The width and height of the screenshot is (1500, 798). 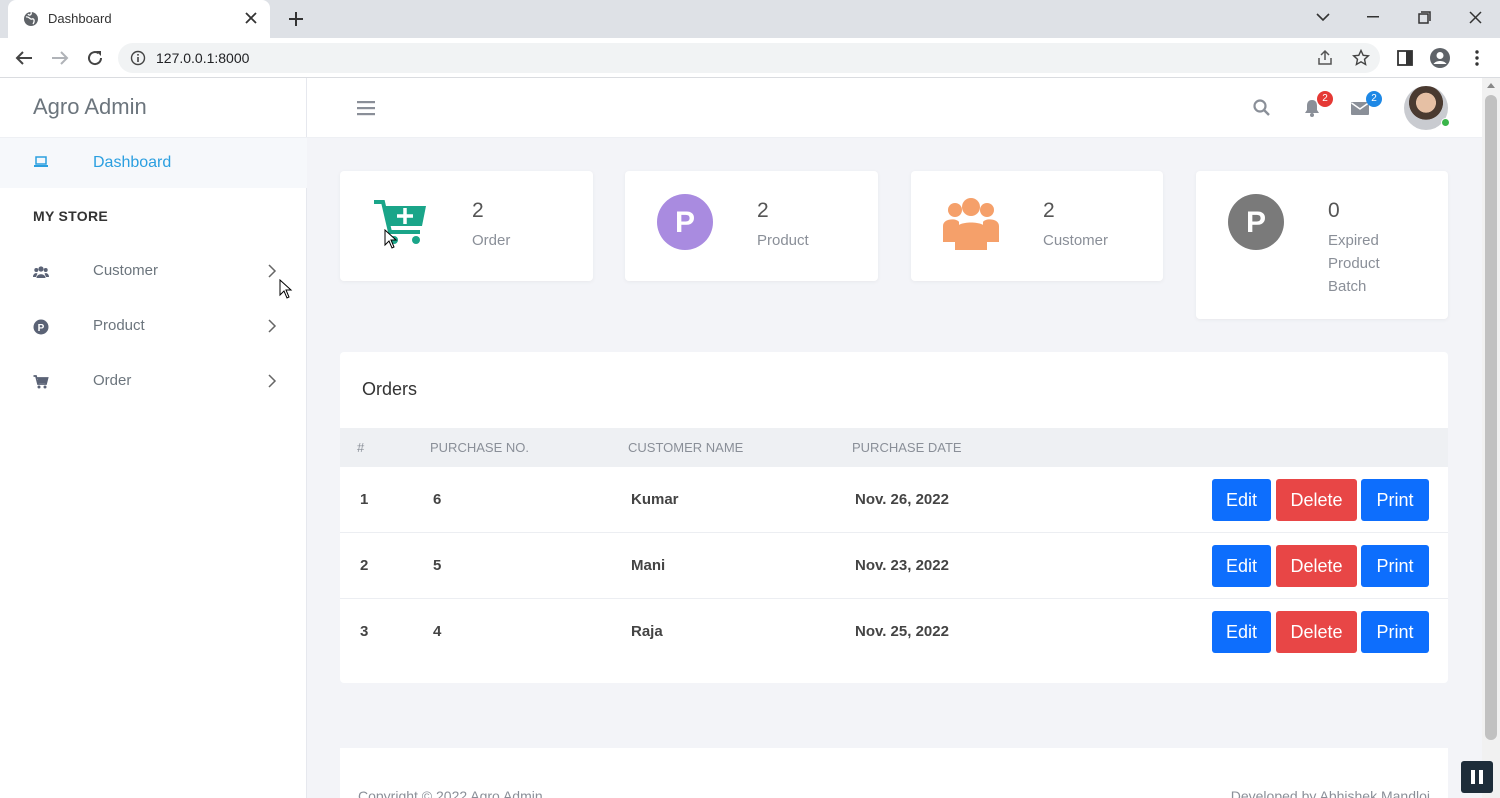 I want to click on sidebar-item-dashboard: Dashboard, so click(x=153, y=163).